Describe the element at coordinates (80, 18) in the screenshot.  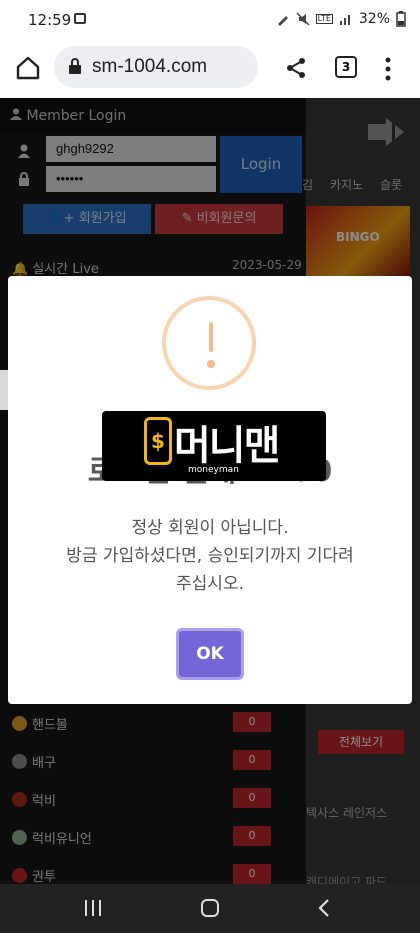
I see `gallery-notification-icon` at that location.